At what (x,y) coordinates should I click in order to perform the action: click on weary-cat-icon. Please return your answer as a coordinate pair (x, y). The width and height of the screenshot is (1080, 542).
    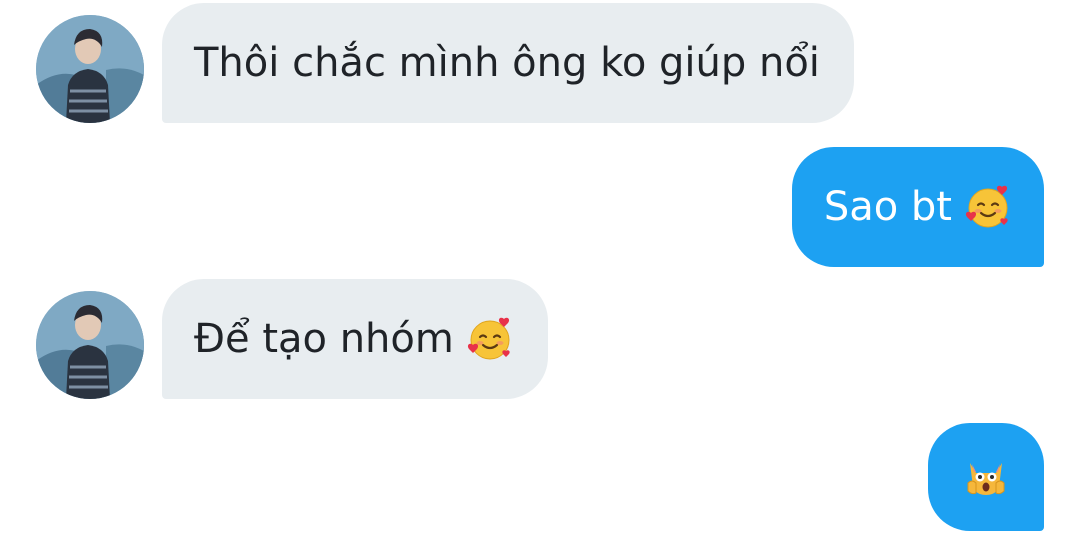
    Looking at the image, I should click on (986, 477).